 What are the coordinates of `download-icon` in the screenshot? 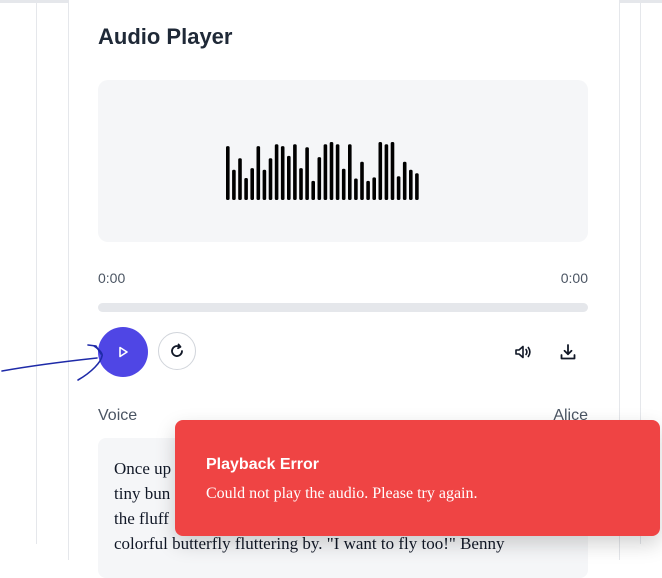 It's located at (568, 352).